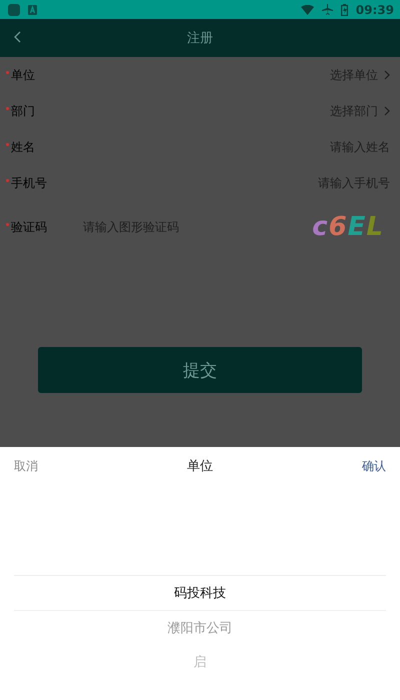 This screenshot has width=400, height=700. Describe the element at coordinates (200, 370) in the screenshot. I see `submit-button: 提交` at that location.